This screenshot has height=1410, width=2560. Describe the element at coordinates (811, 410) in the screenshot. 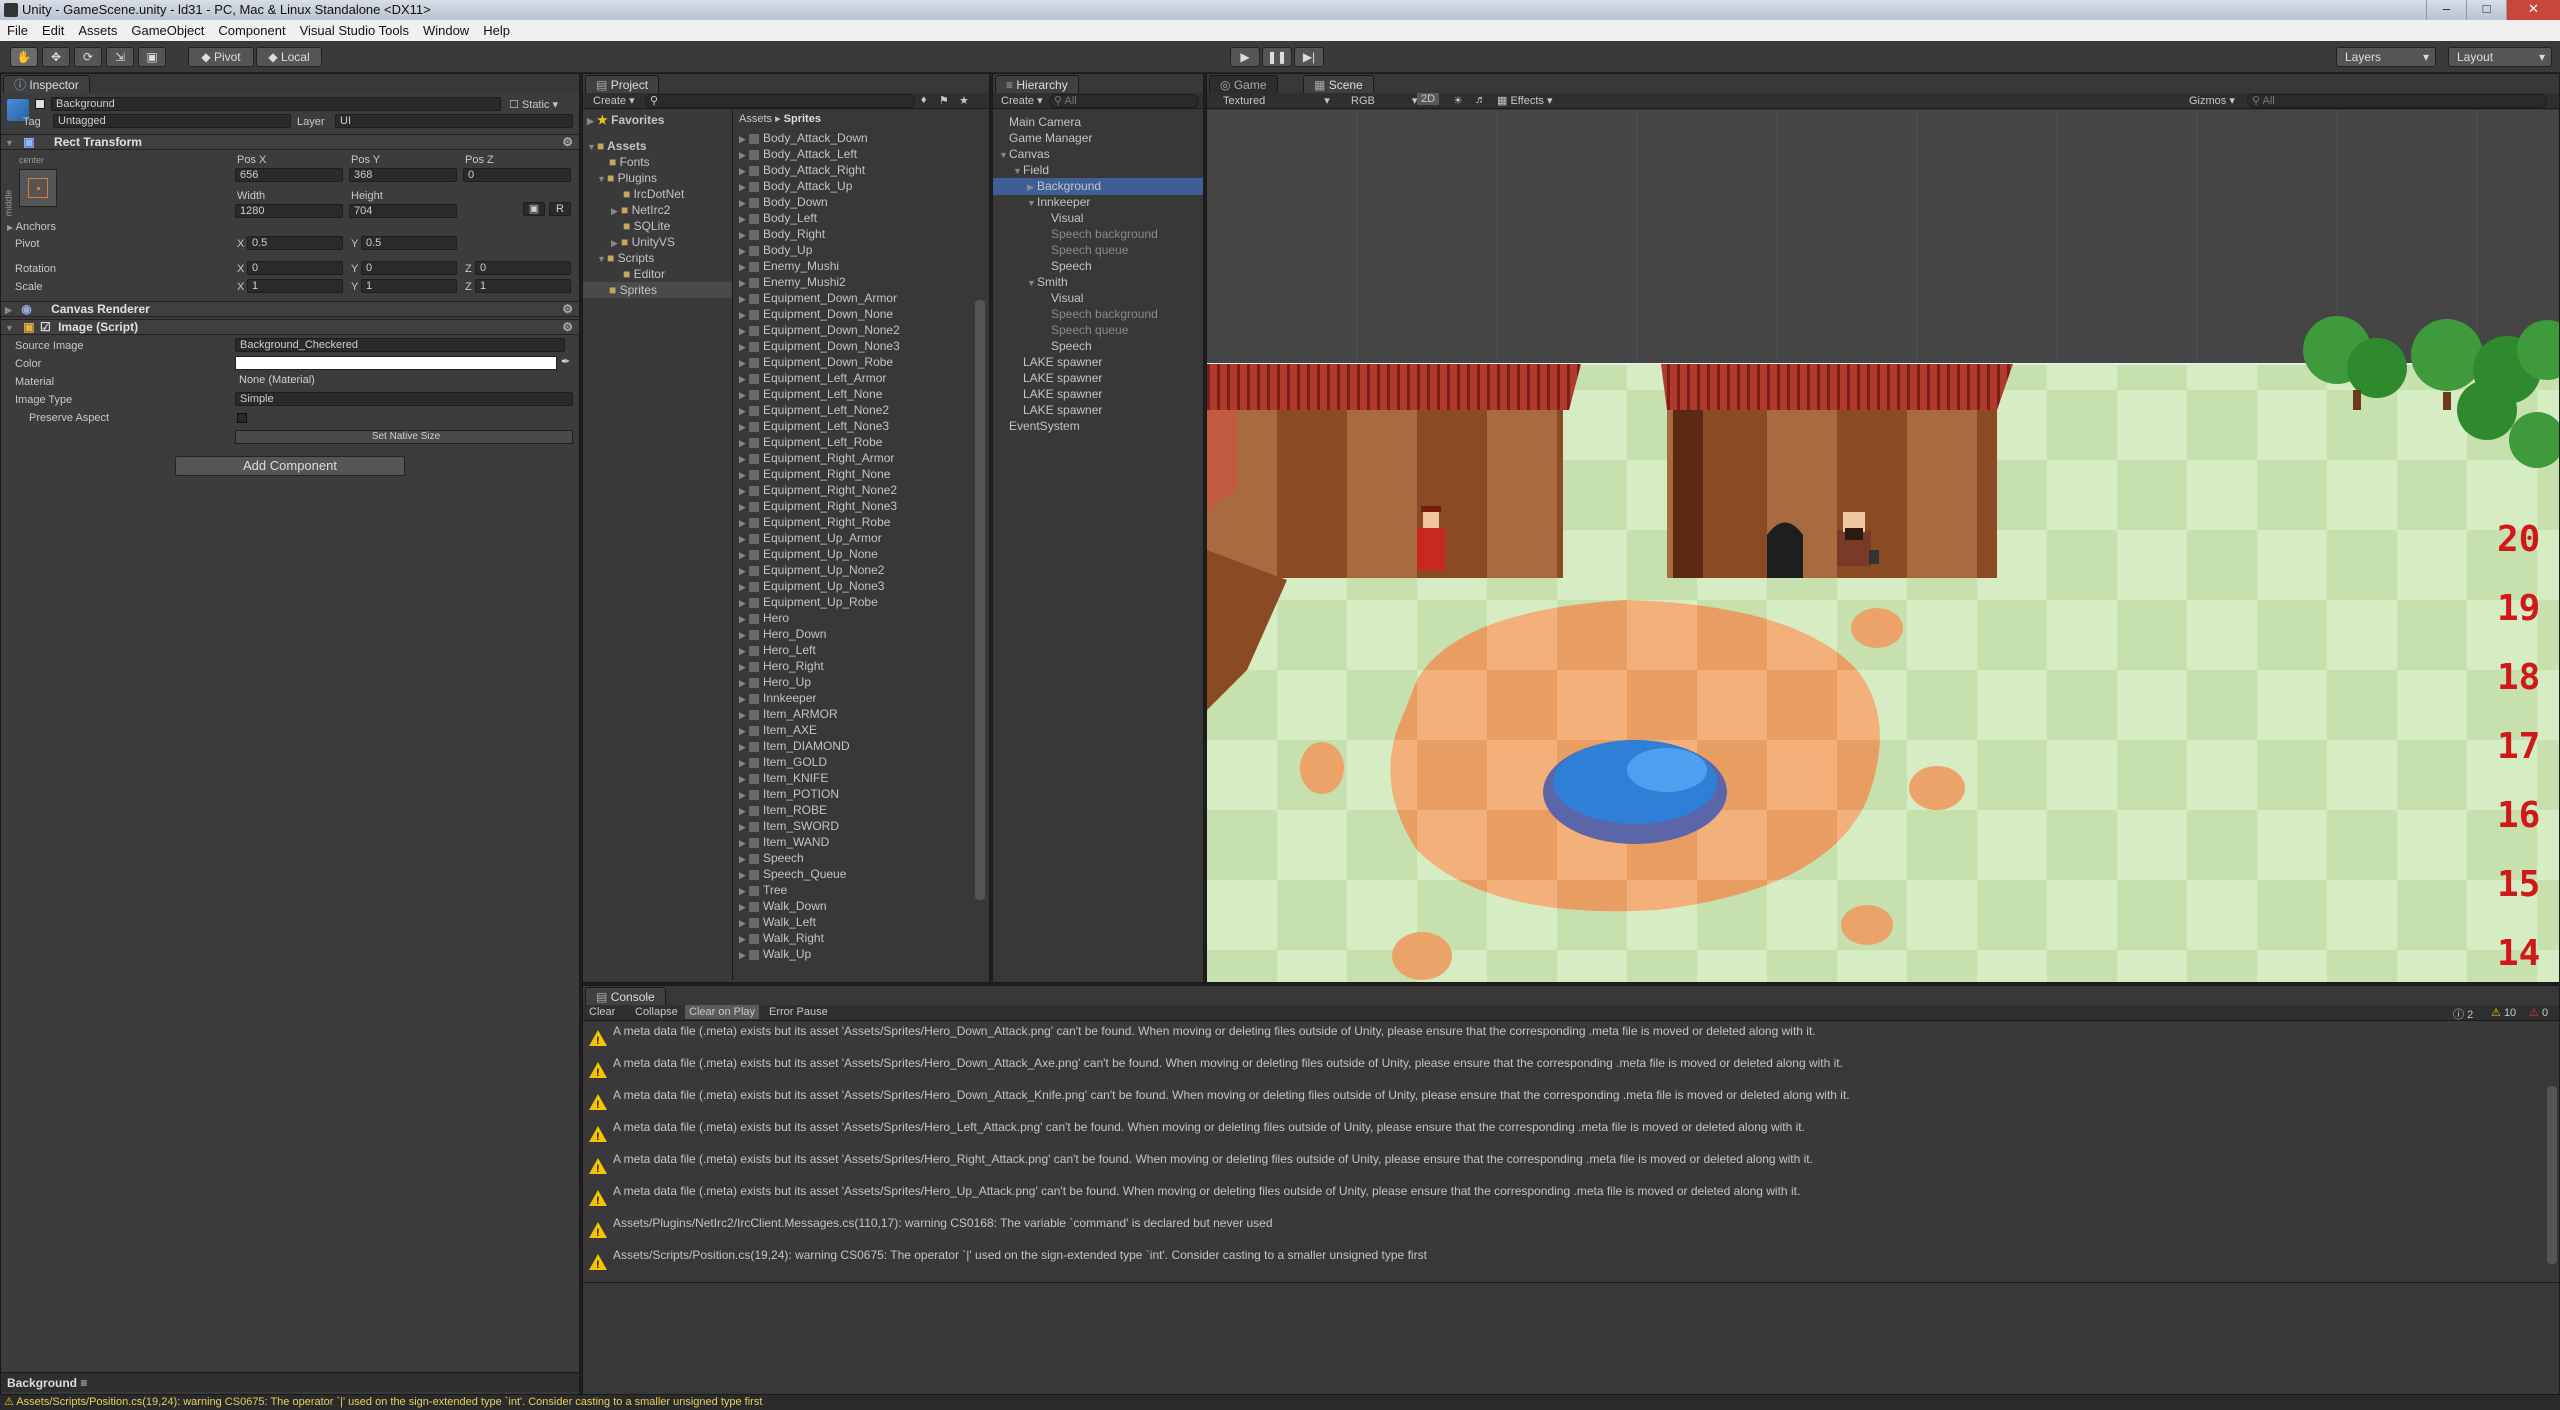

I see `sprite-asset-item: ▶ Equipment_Left_None2` at that location.